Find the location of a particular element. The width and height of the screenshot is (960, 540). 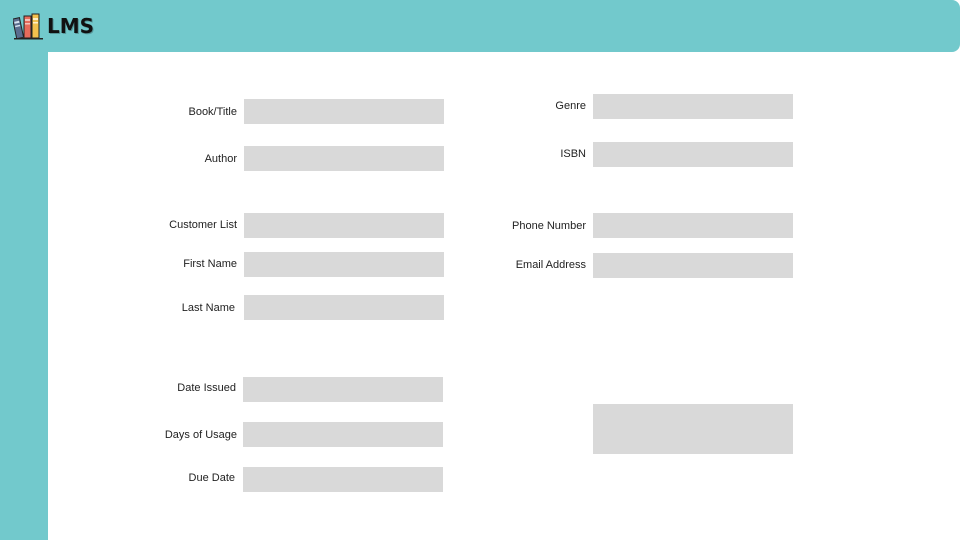

email-address-label: Email Address is located at coordinates (550, 265).